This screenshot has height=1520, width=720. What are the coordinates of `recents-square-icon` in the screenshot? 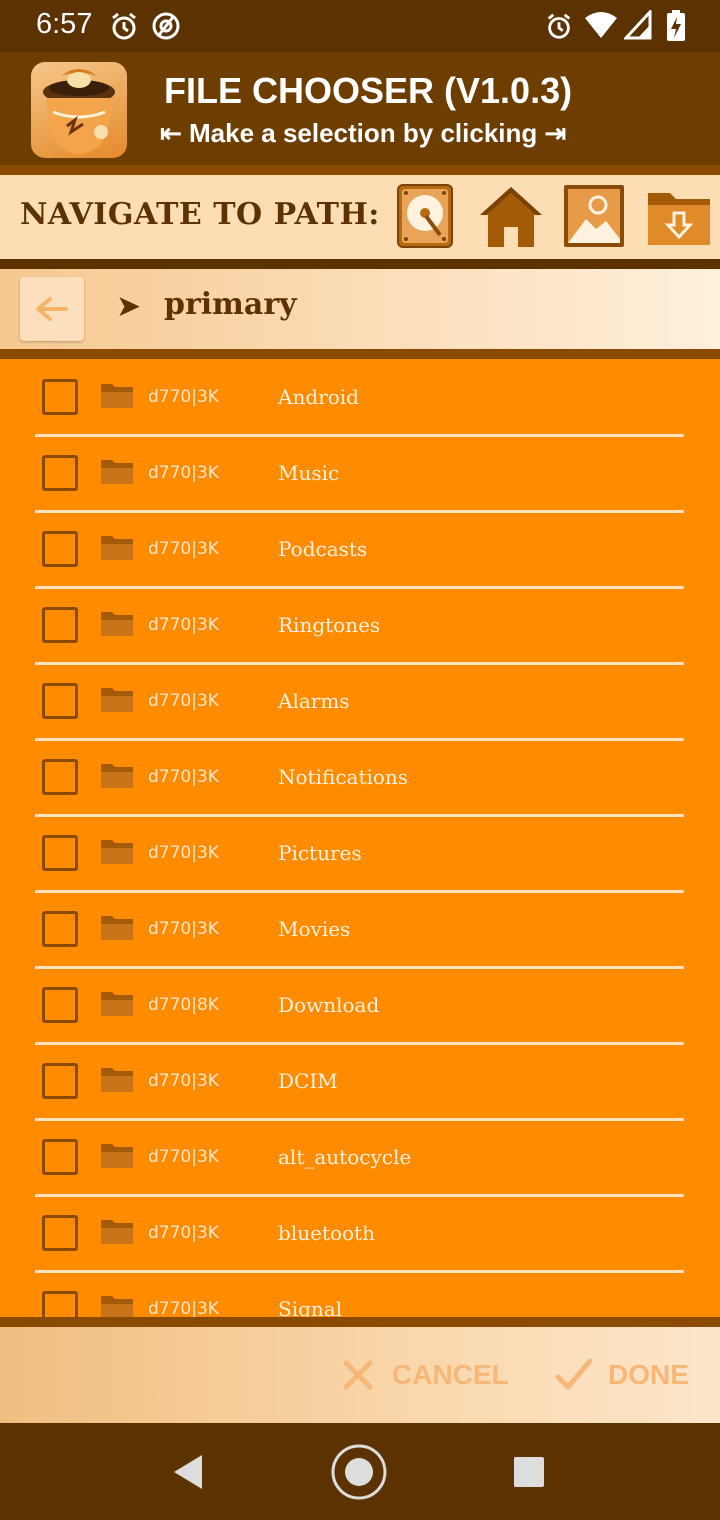 It's located at (529, 1472).